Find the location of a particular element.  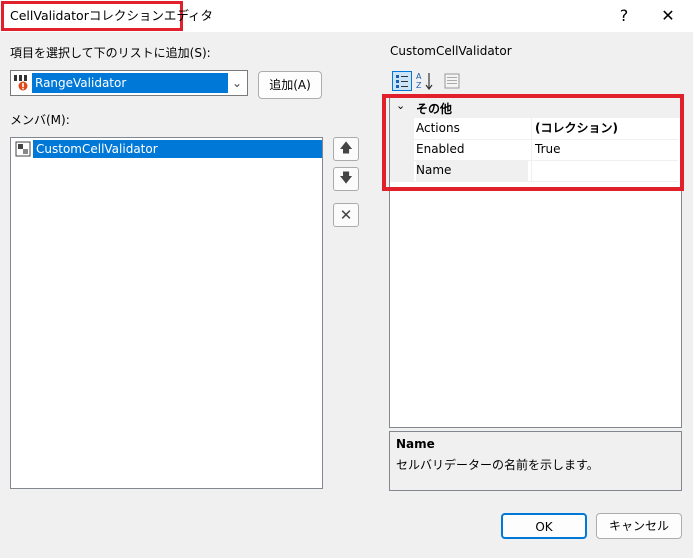

remove-button: ✕ is located at coordinates (346, 215).